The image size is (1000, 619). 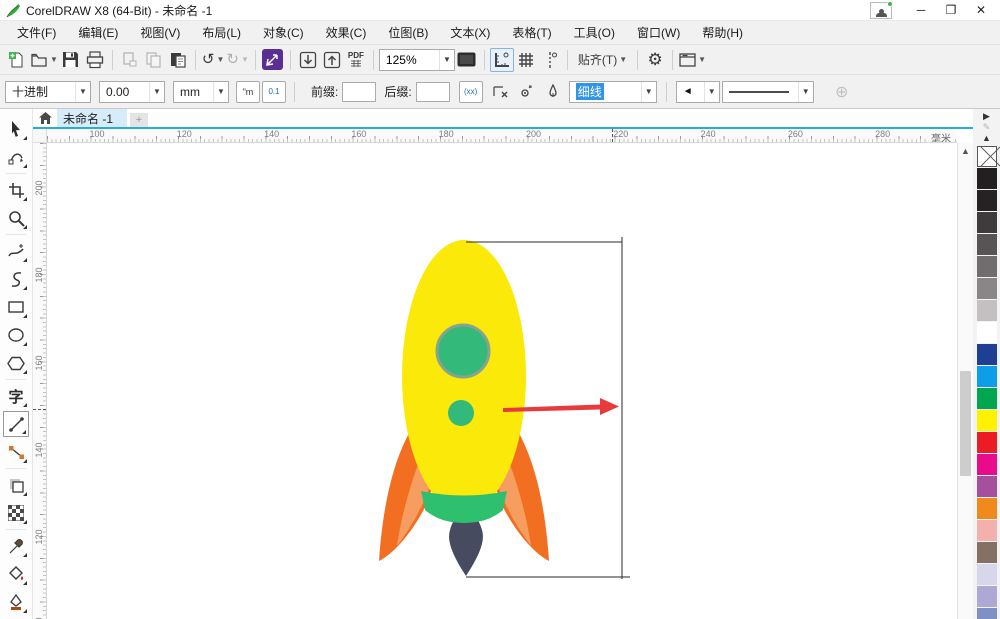 What do you see at coordinates (602, 60) in the screenshot?
I see `snap-dropdown: 贴齐(T) ▼` at bounding box center [602, 60].